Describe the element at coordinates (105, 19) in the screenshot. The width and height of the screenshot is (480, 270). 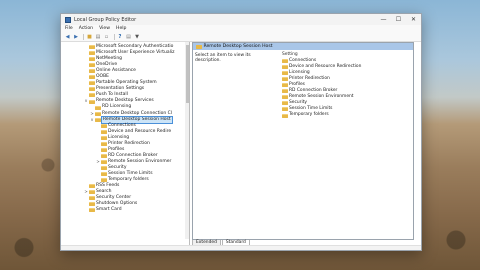
I see `window-title: Local Group Policy Editor` at that location.